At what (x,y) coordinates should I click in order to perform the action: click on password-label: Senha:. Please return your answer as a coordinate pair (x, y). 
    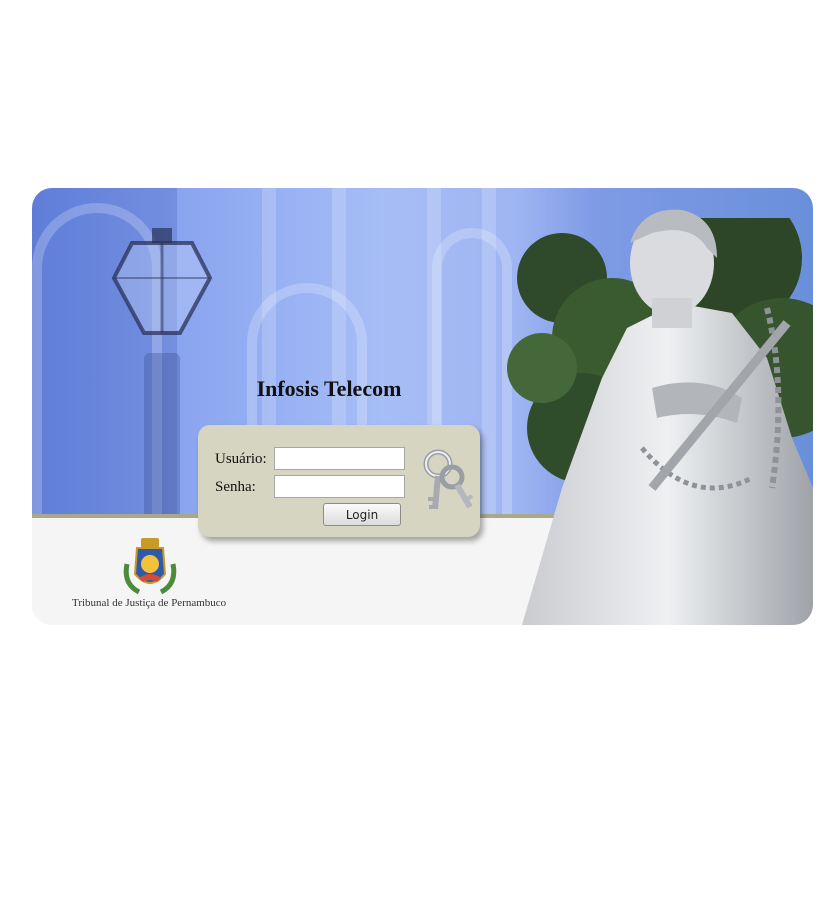
    Looking at the image, I should click on (235, 487).